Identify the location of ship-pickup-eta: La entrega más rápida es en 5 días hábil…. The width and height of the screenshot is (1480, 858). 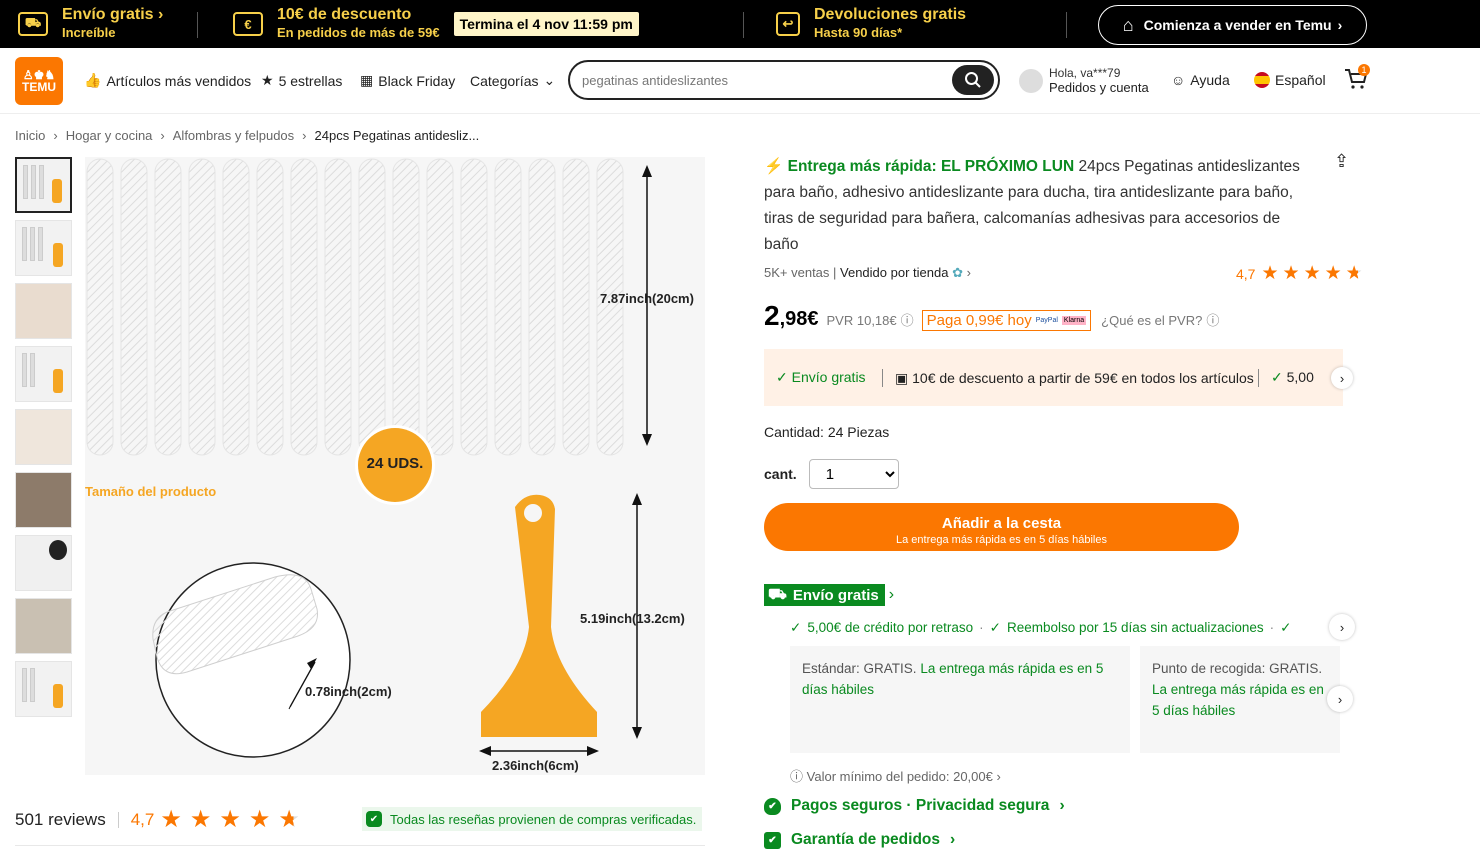
(1238, 700).